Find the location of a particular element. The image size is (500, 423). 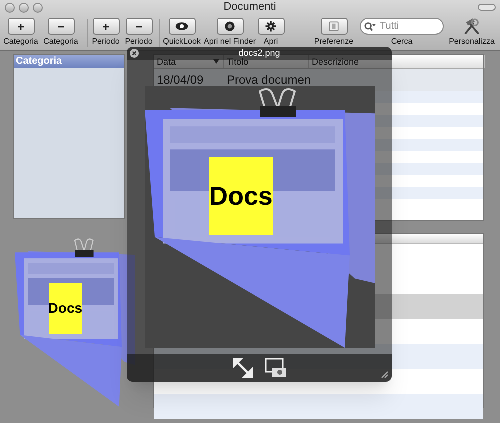

toolbar-label: Personalizza is located at coordinates (472, 42).